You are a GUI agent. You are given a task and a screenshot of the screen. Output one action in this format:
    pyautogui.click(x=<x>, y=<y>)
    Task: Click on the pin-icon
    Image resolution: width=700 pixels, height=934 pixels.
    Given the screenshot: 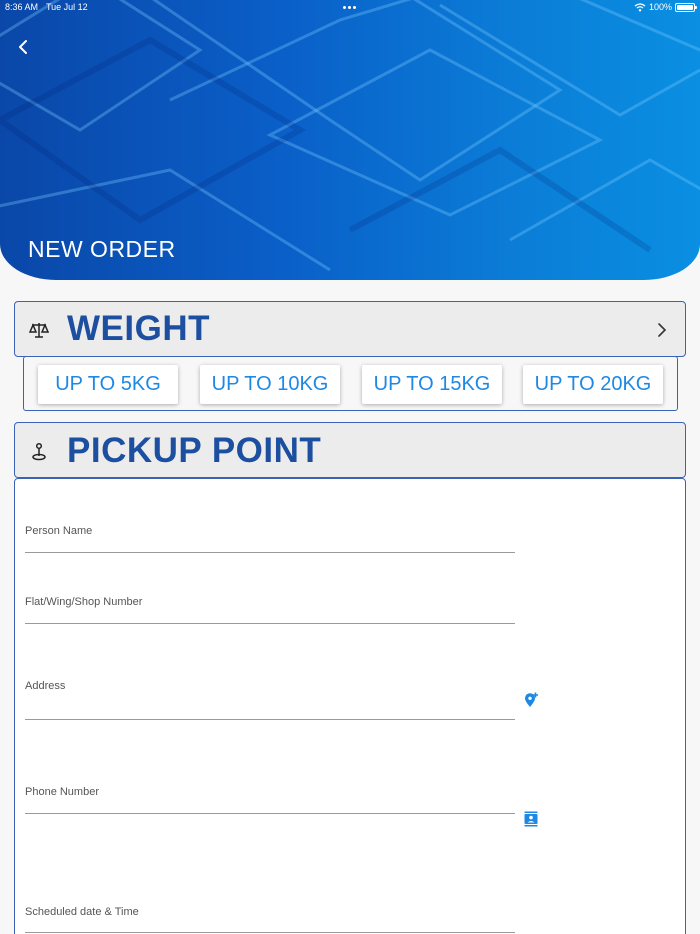 What is the action you would take?
    pyautogui.click(x=39, y=451)
    